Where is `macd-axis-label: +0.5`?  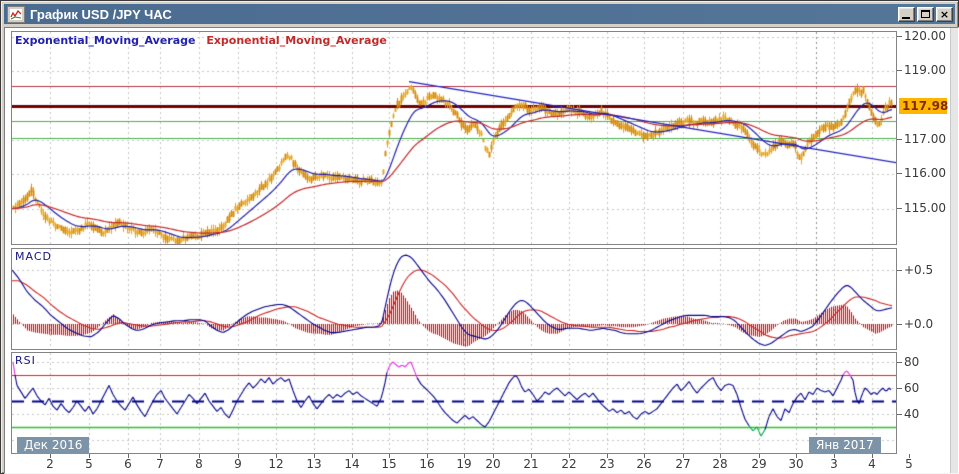
macd-axis-label: +0.5 is located at coordinates (919, 270).